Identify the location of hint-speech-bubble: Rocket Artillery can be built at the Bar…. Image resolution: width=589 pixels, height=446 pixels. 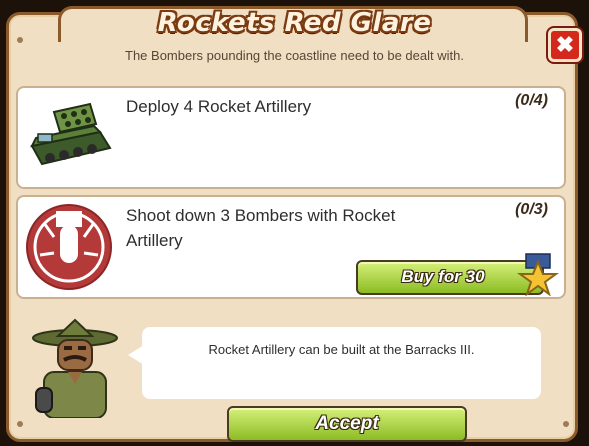
(341, 363).